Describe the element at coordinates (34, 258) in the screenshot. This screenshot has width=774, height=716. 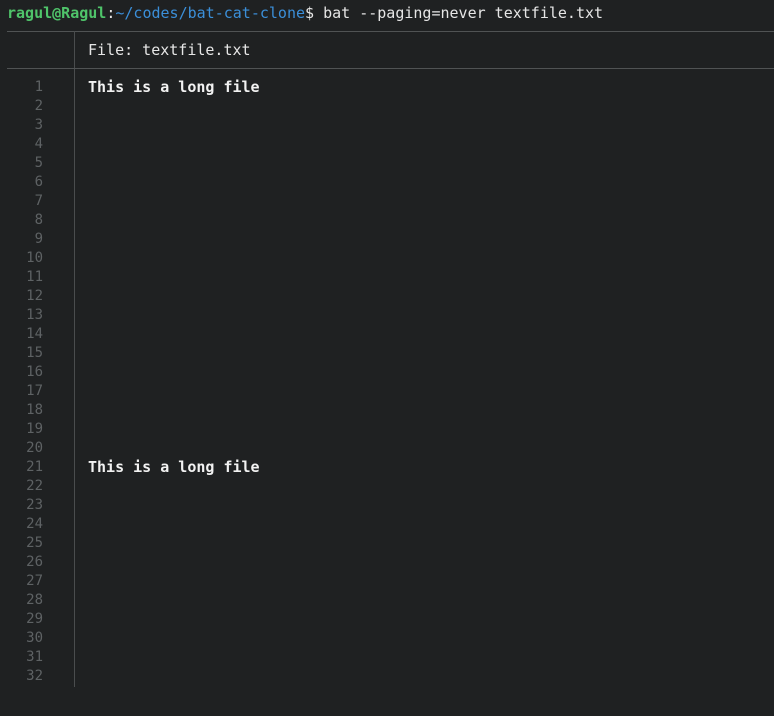
I see `line-number: 10` at that location.